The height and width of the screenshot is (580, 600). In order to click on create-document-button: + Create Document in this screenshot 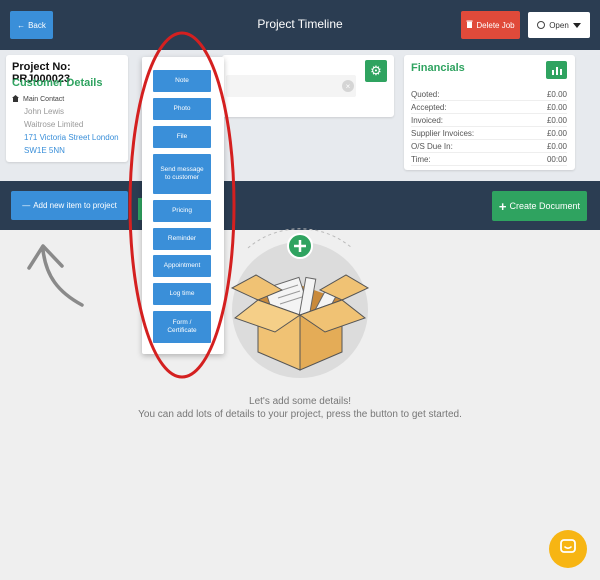, I will do `click(539, 206)`.